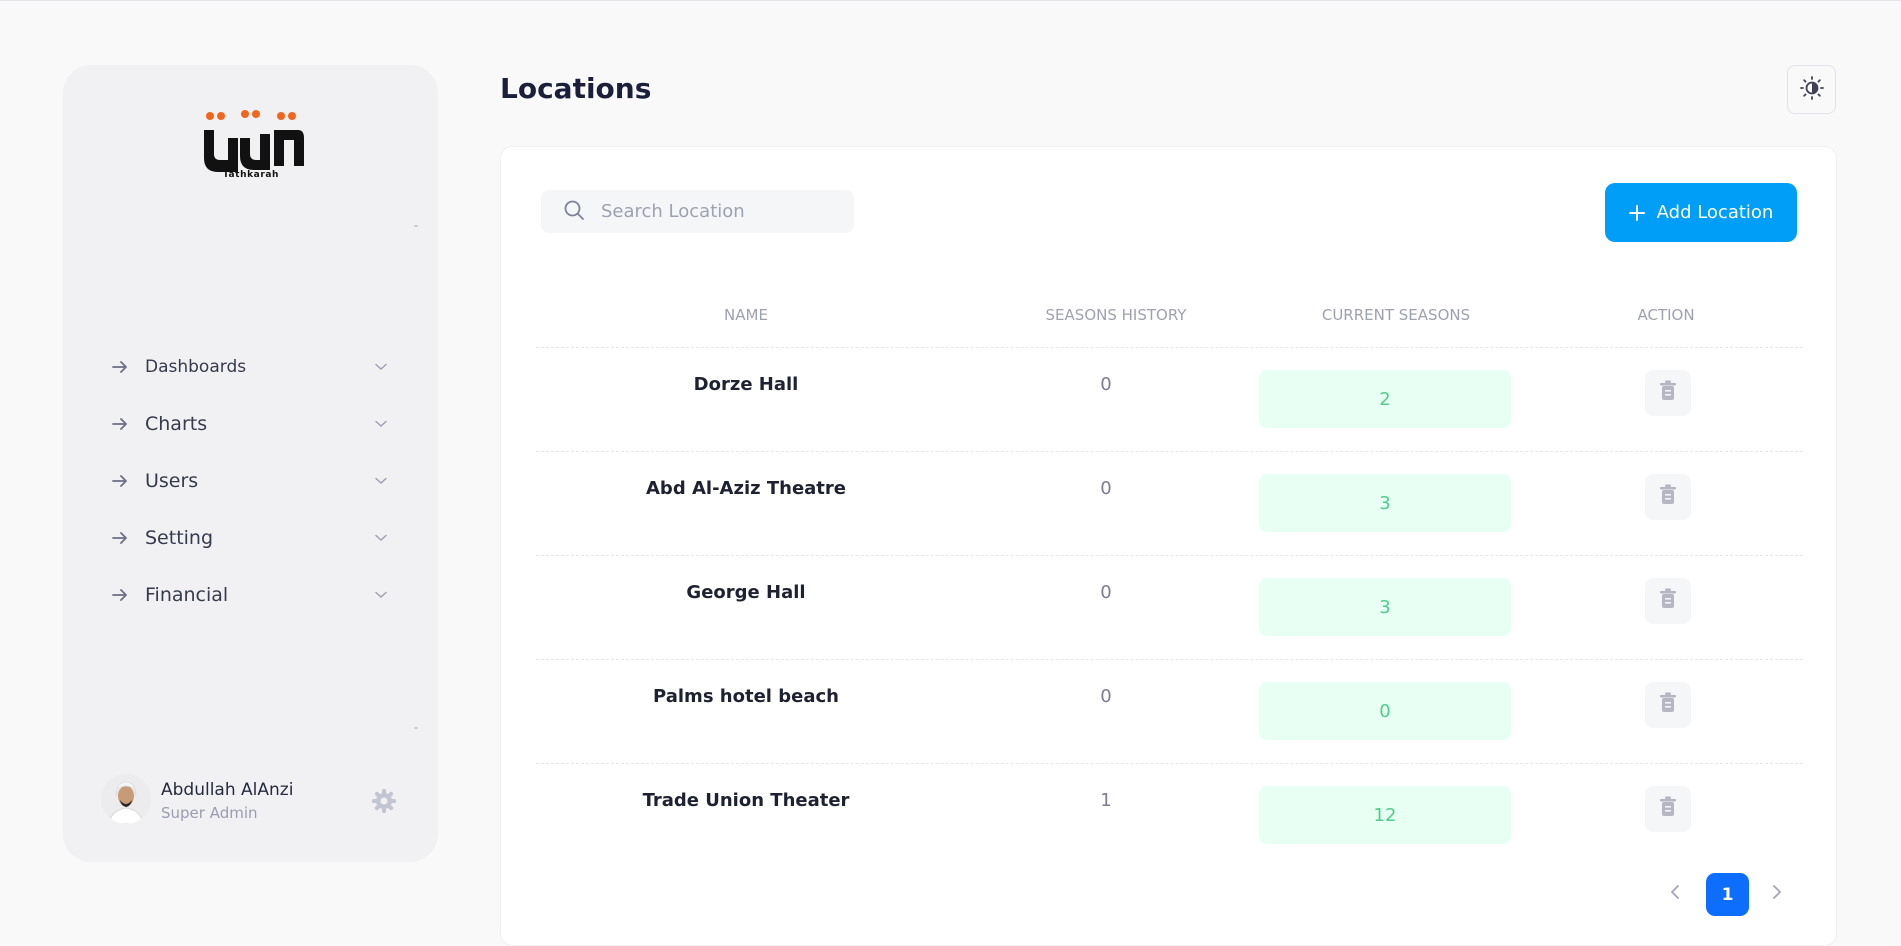 The height and width of the screenshot is (946, 1901). Describe the element at coordinates (416, 226) in the screenshot. I see `scroll-mark-top` at that location.